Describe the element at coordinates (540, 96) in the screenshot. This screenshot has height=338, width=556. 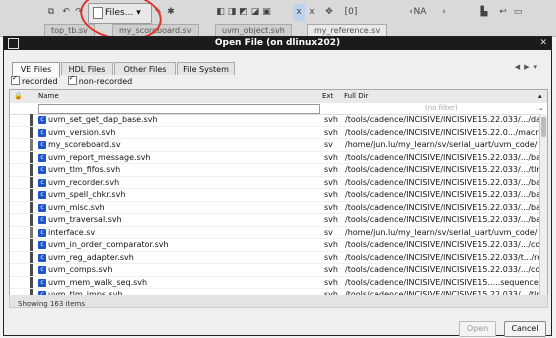
I see `expand-icon: ▴` at that location.